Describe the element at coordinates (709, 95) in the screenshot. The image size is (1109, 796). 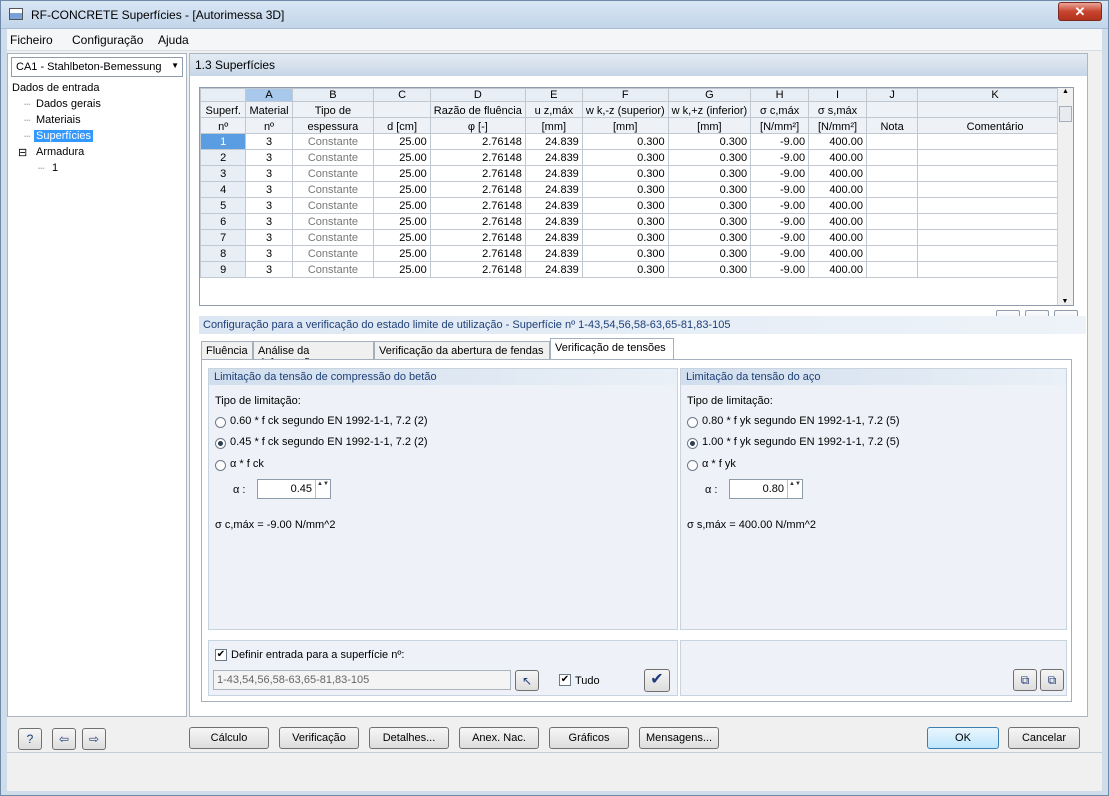
I see `column-letter-g: G` at that location.